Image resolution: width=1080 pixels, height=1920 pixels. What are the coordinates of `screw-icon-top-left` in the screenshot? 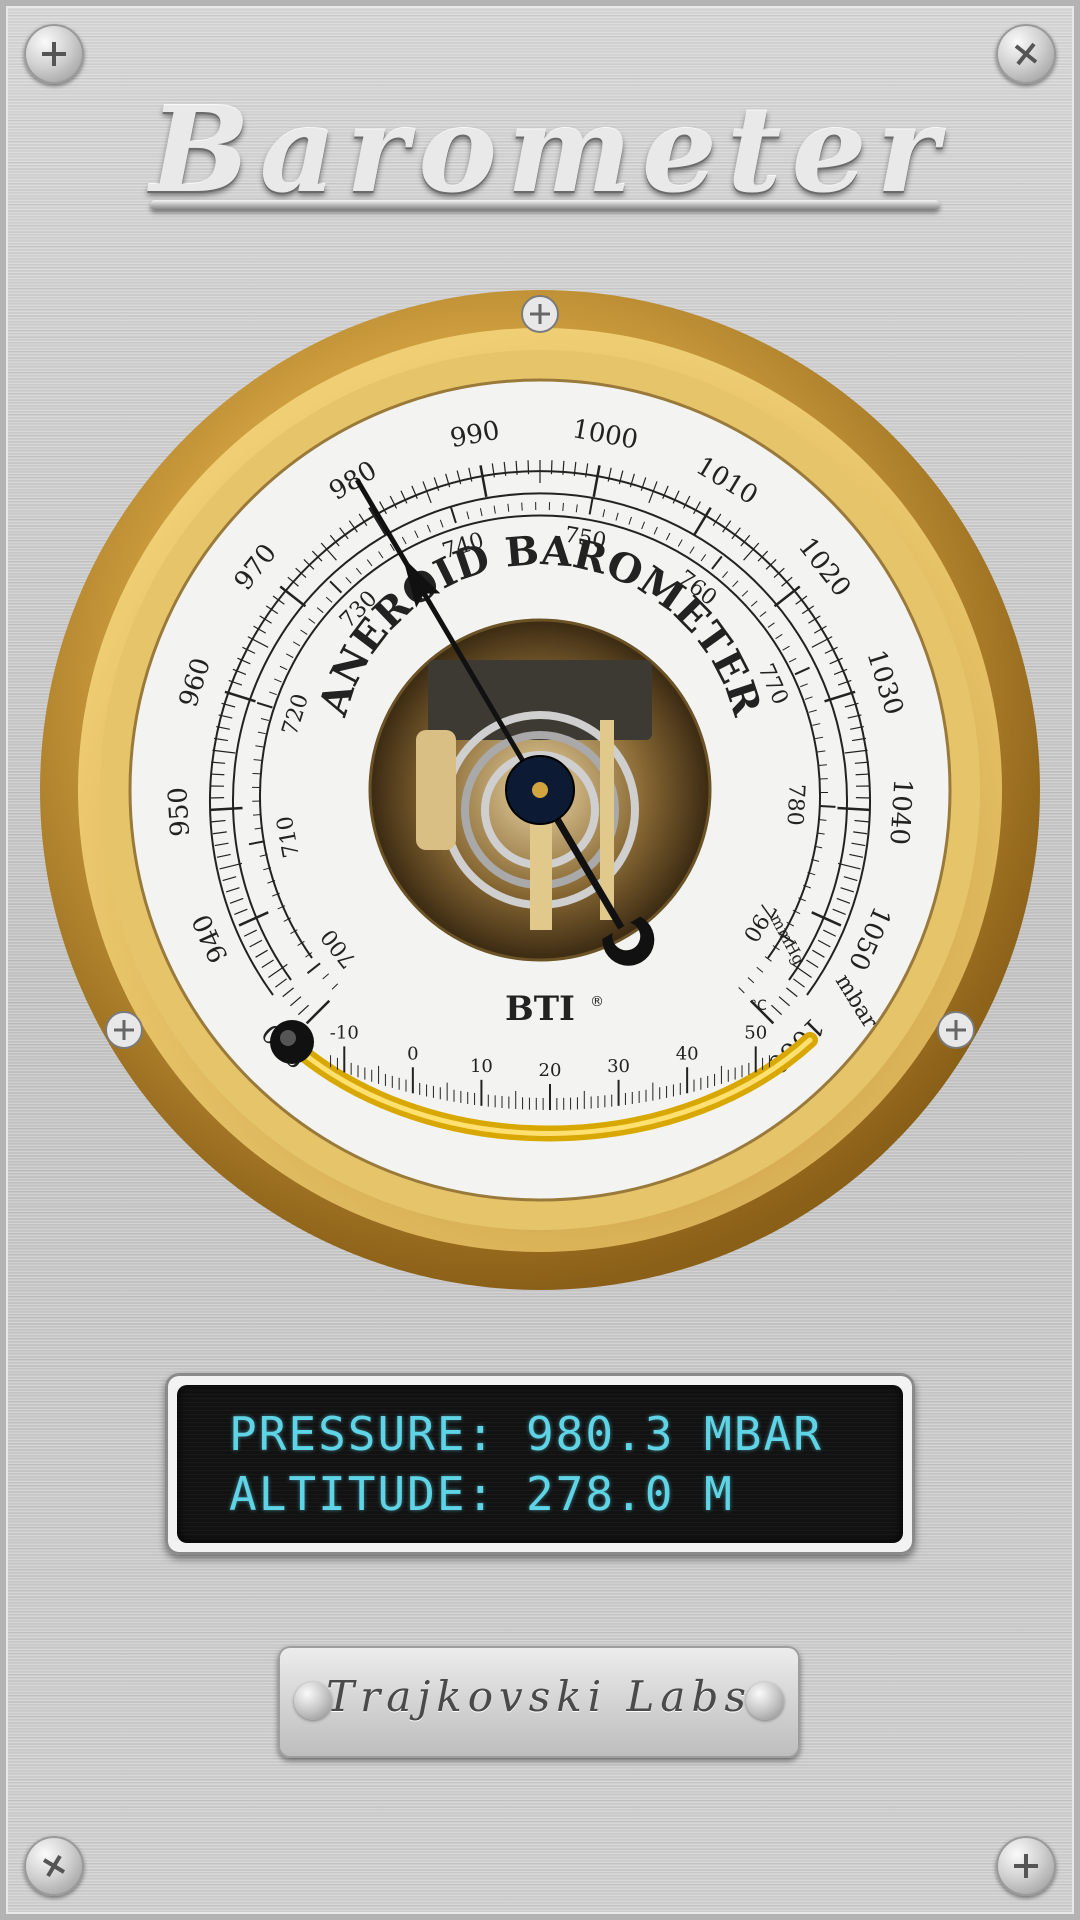 It's located at (54, 54).